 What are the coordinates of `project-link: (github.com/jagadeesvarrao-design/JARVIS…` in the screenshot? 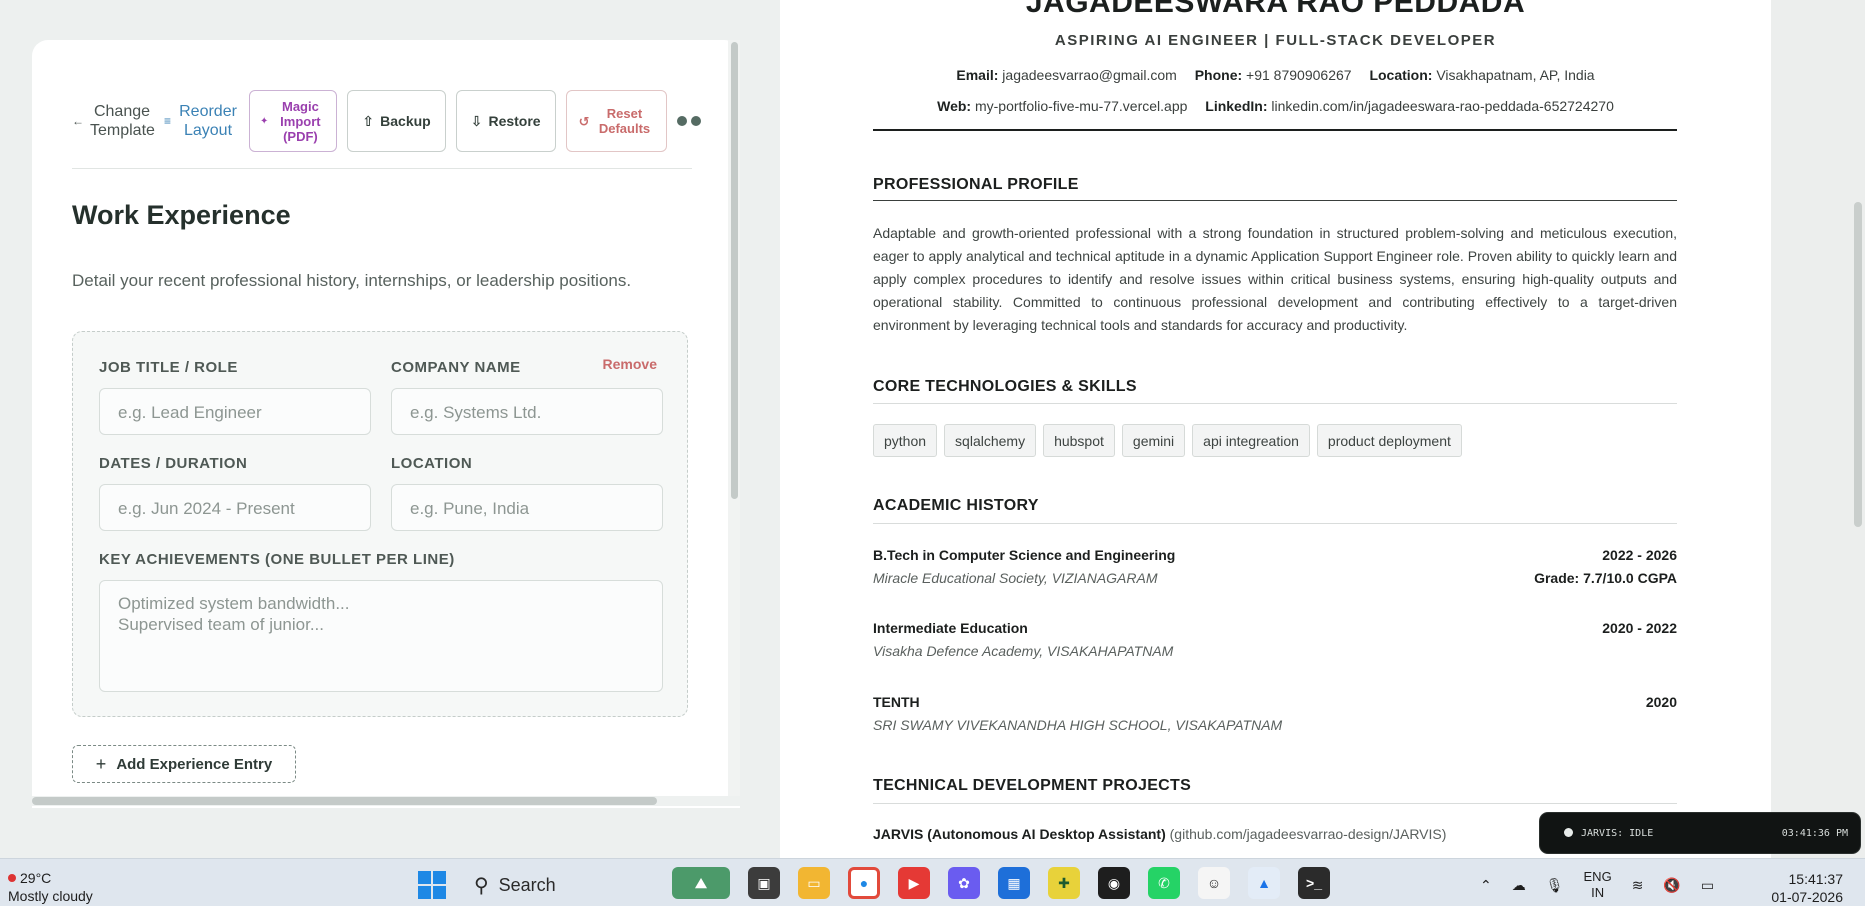 It's located at (1308, 834).